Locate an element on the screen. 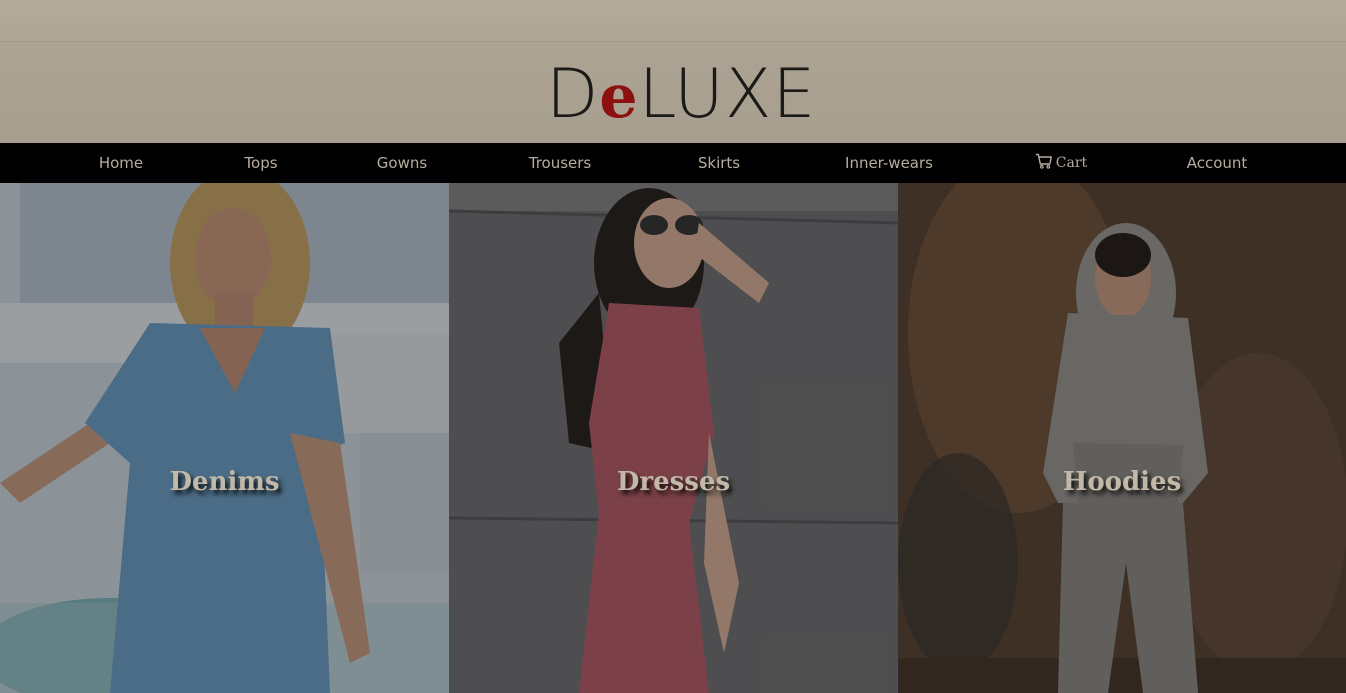  nav-tops: Tops is located at coordinates (260, 163).